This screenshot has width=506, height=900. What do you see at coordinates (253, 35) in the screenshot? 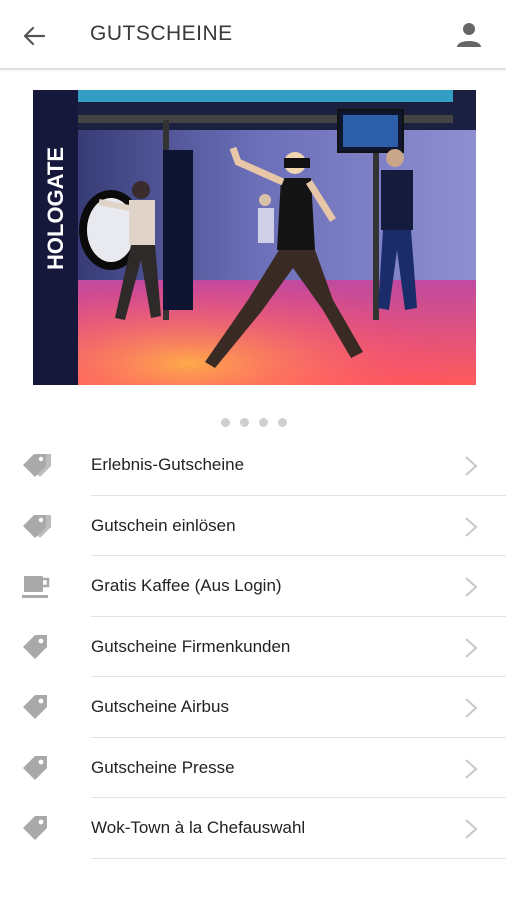
I see `app-bar: GUTSCHEINE` at bounding box center [253, 35].